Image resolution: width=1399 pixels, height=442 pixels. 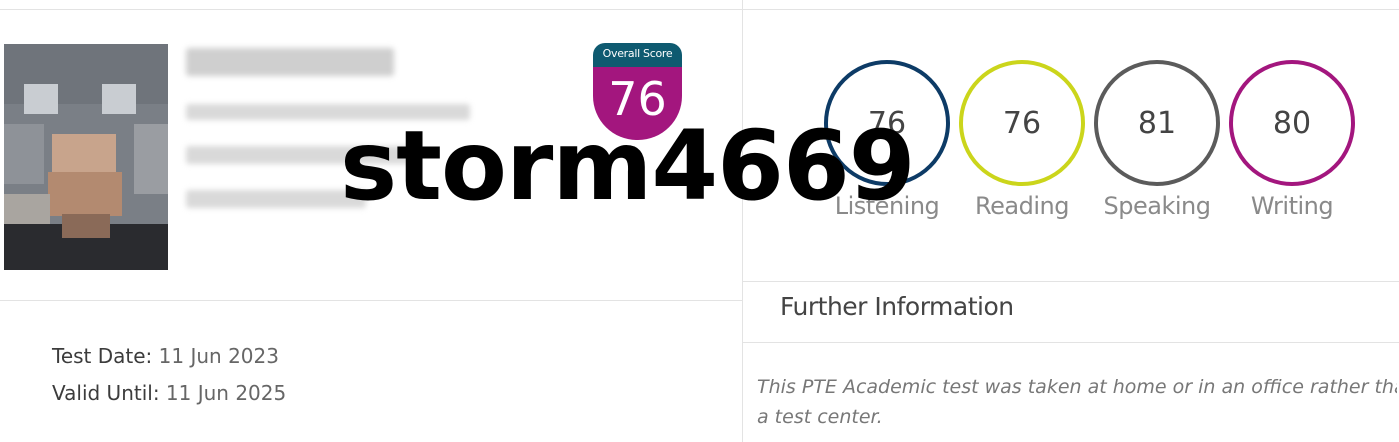 What do you see at coordinates (820, 417) in the screenshot?
I see `further-information-line: a test center.` at bounding box center [820, 417].